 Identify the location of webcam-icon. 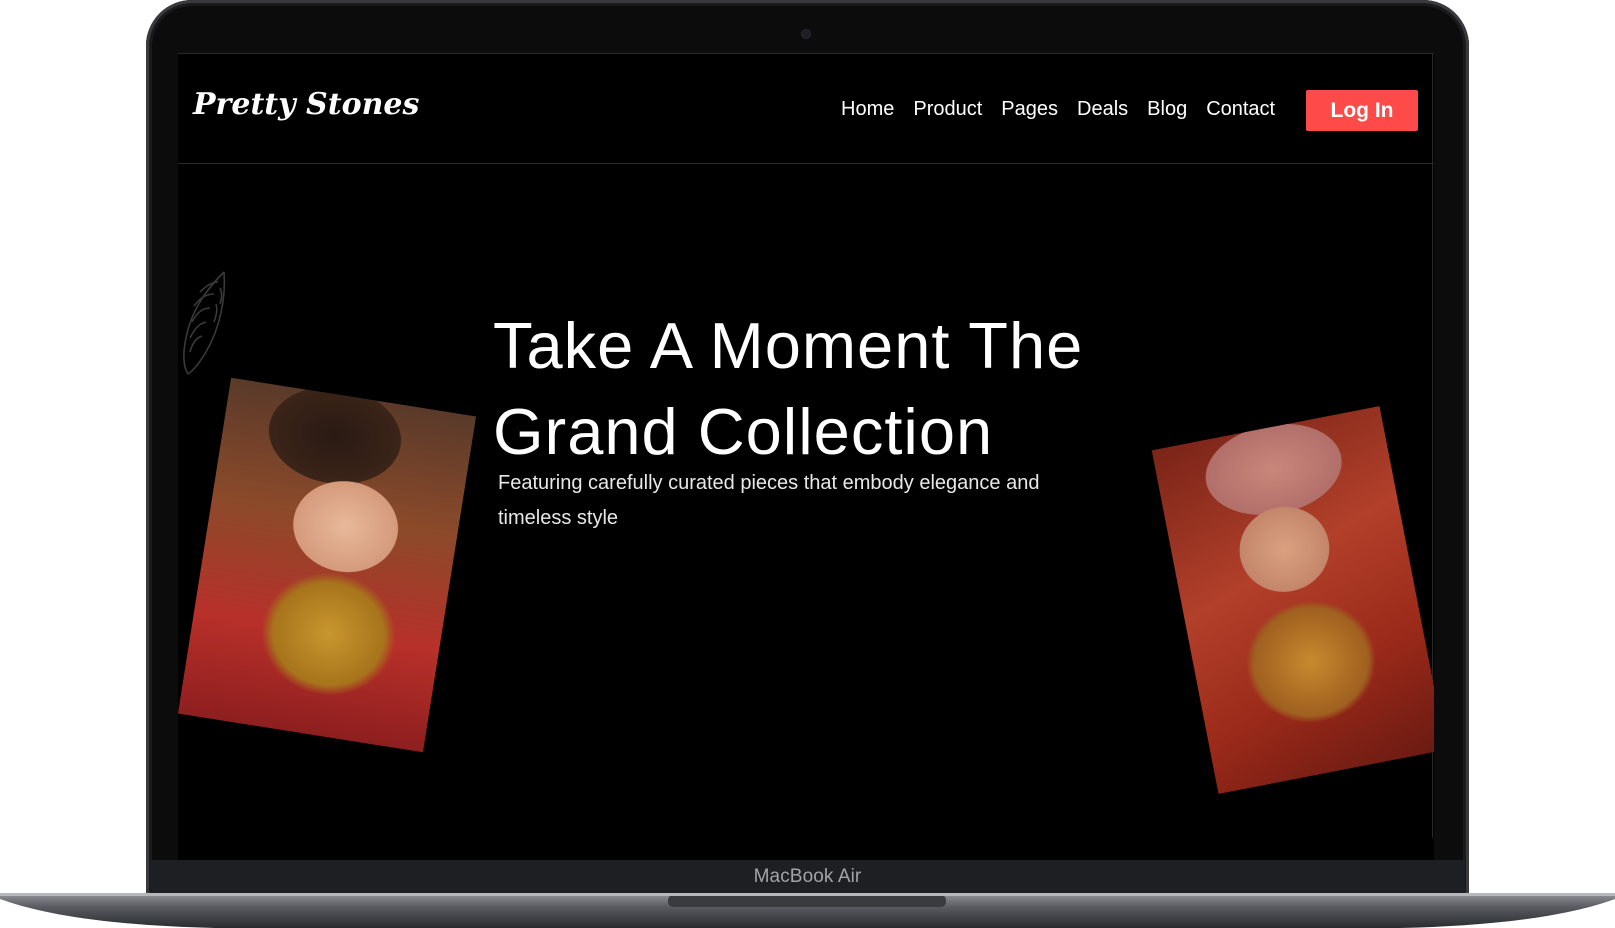
(806, 34).